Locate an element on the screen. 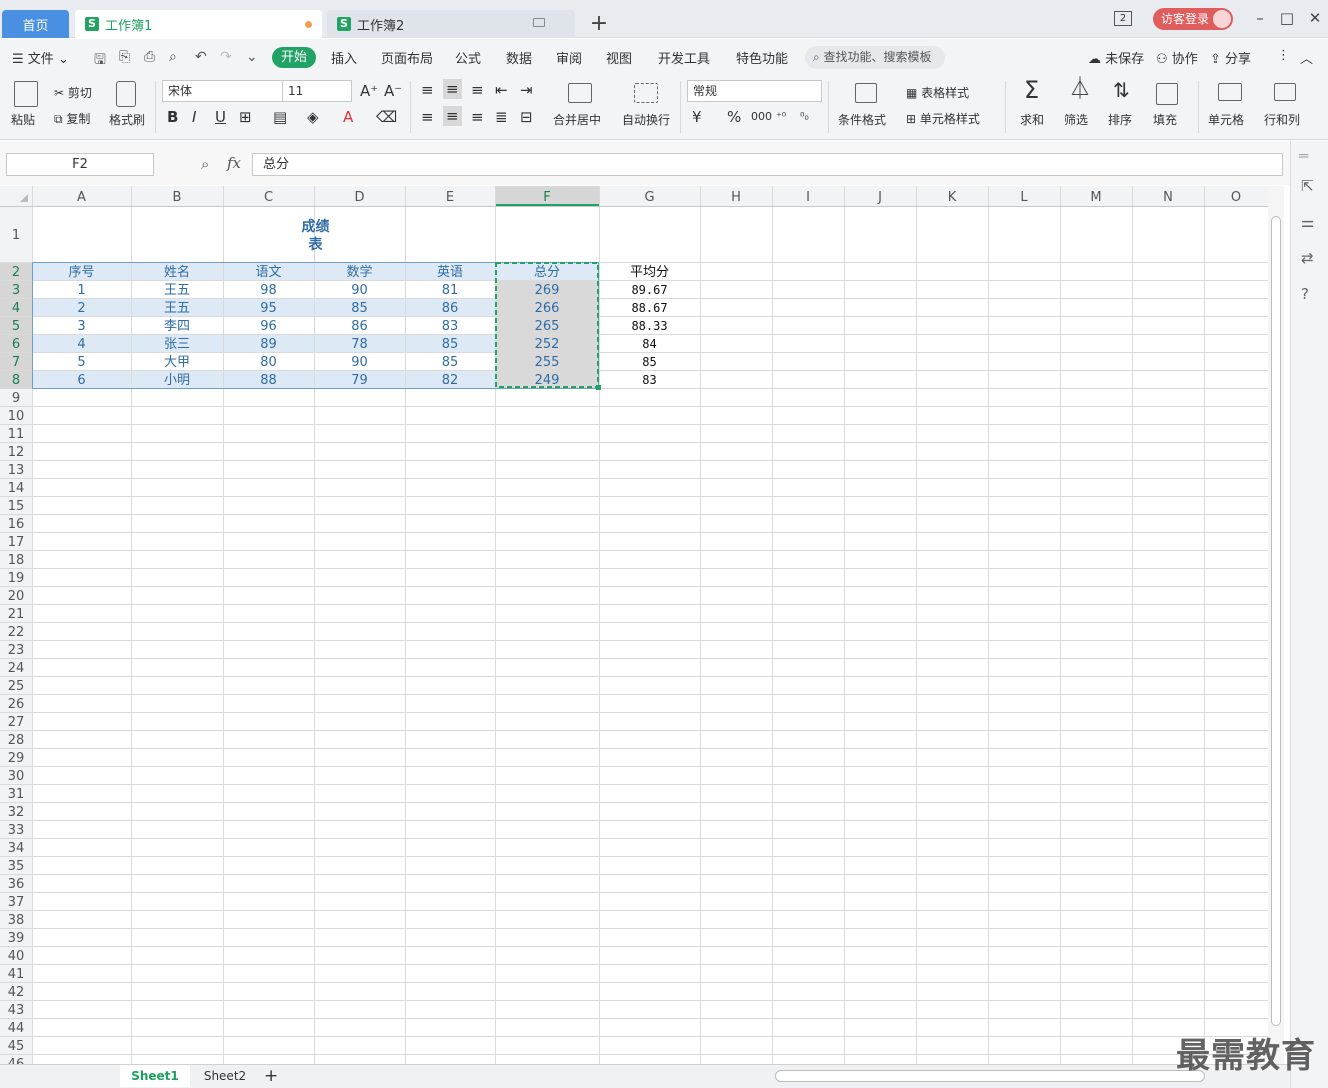 The image size is (1328, 1088). rows-columns-button: 行和列 is located at coordinates (1282, 119).